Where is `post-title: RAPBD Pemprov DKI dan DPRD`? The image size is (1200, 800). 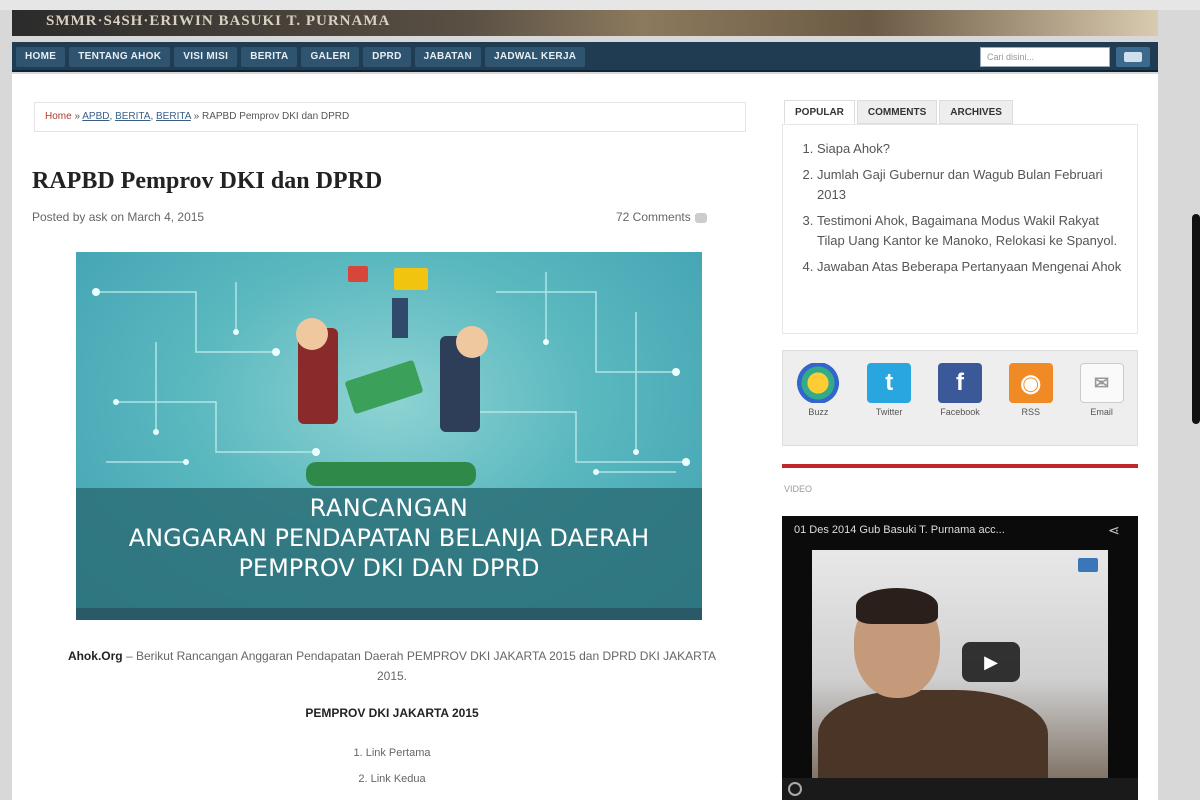 post-title: RAPBD Pemprov DKI dan DPRD is located at coordinates (207, 181).